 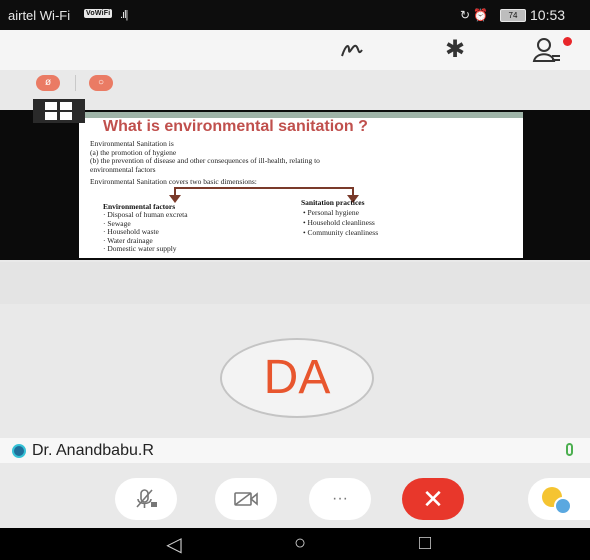 I want to click on grid-view-button, so click(x=59, y=111).